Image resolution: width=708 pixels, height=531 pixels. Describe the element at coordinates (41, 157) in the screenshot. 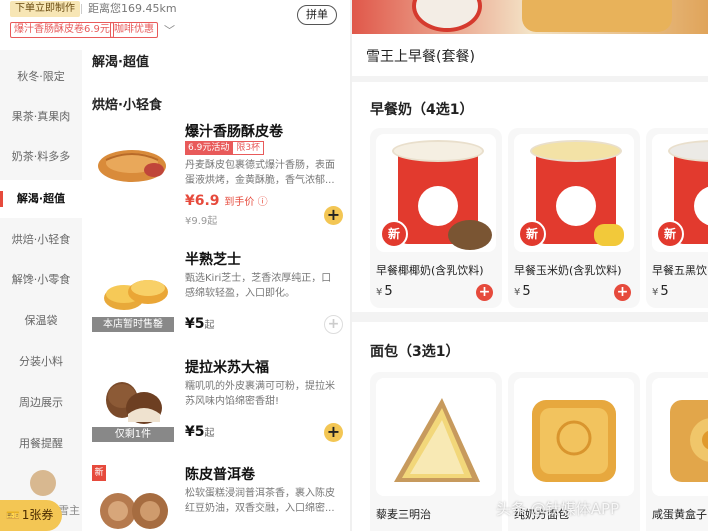

I see `sidebar-item: 奶茶·料多多` at that location.